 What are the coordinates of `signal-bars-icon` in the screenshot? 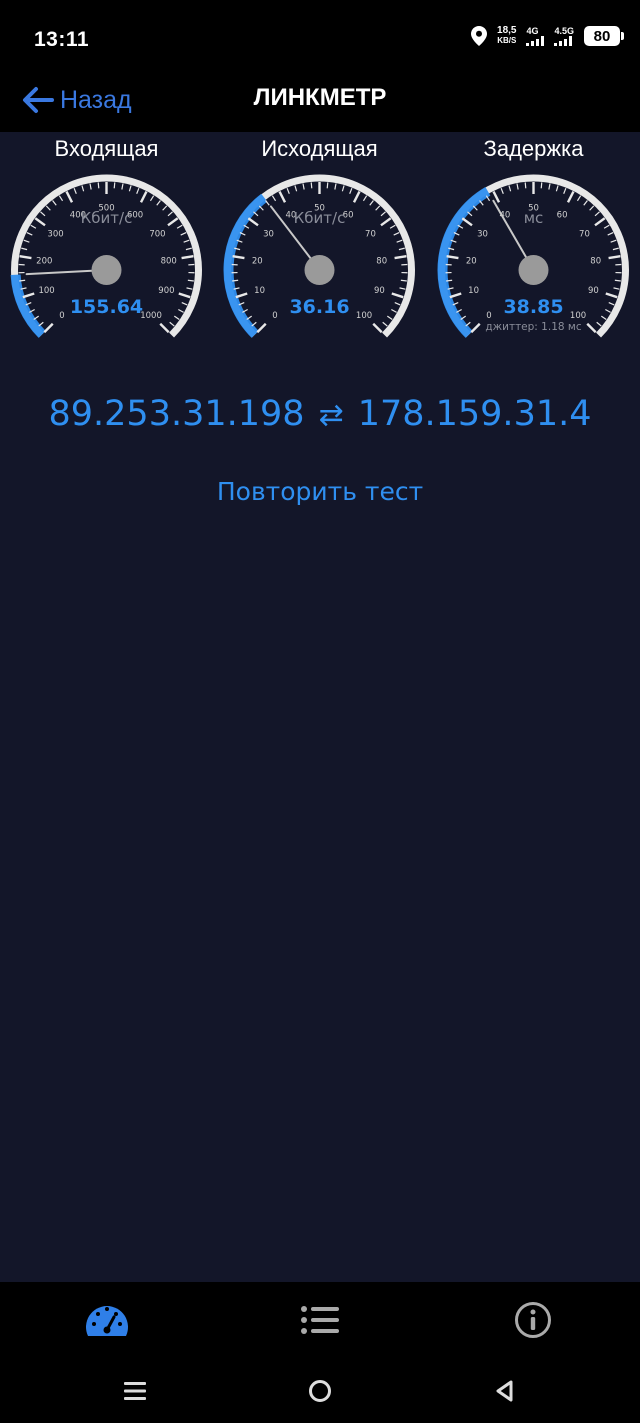 It's located at (535, 41).